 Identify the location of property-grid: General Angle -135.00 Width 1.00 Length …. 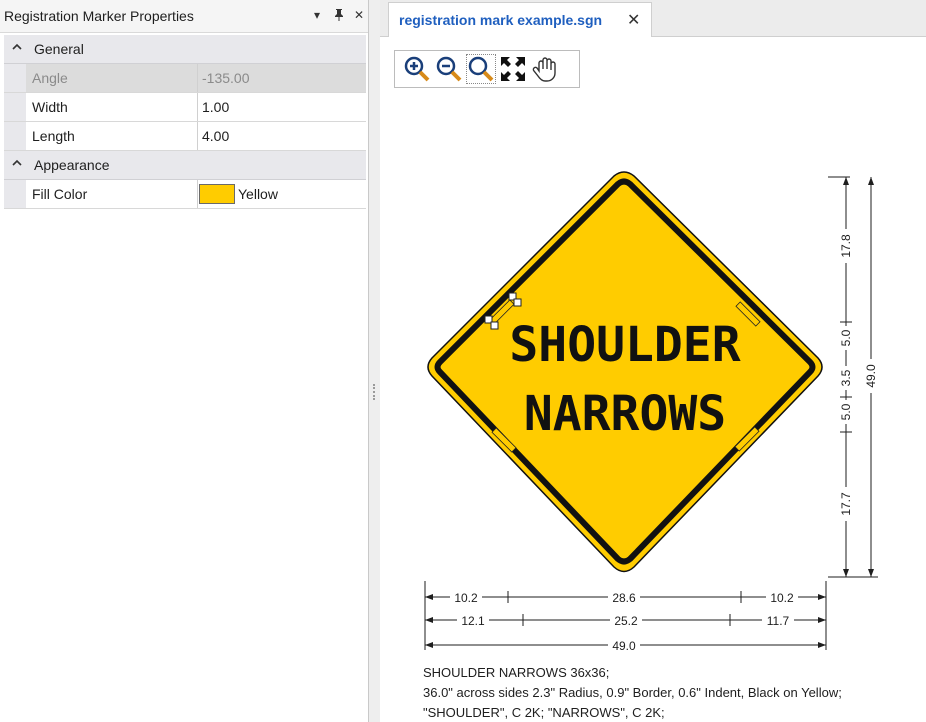
(185, 122).